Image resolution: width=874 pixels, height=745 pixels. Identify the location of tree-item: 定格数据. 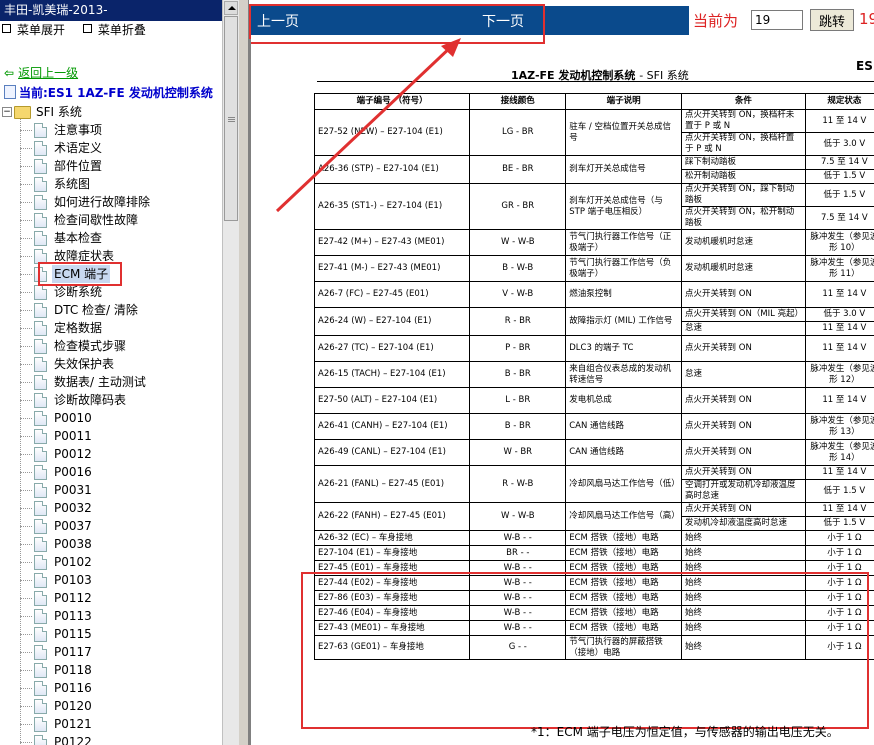
(111, 328).